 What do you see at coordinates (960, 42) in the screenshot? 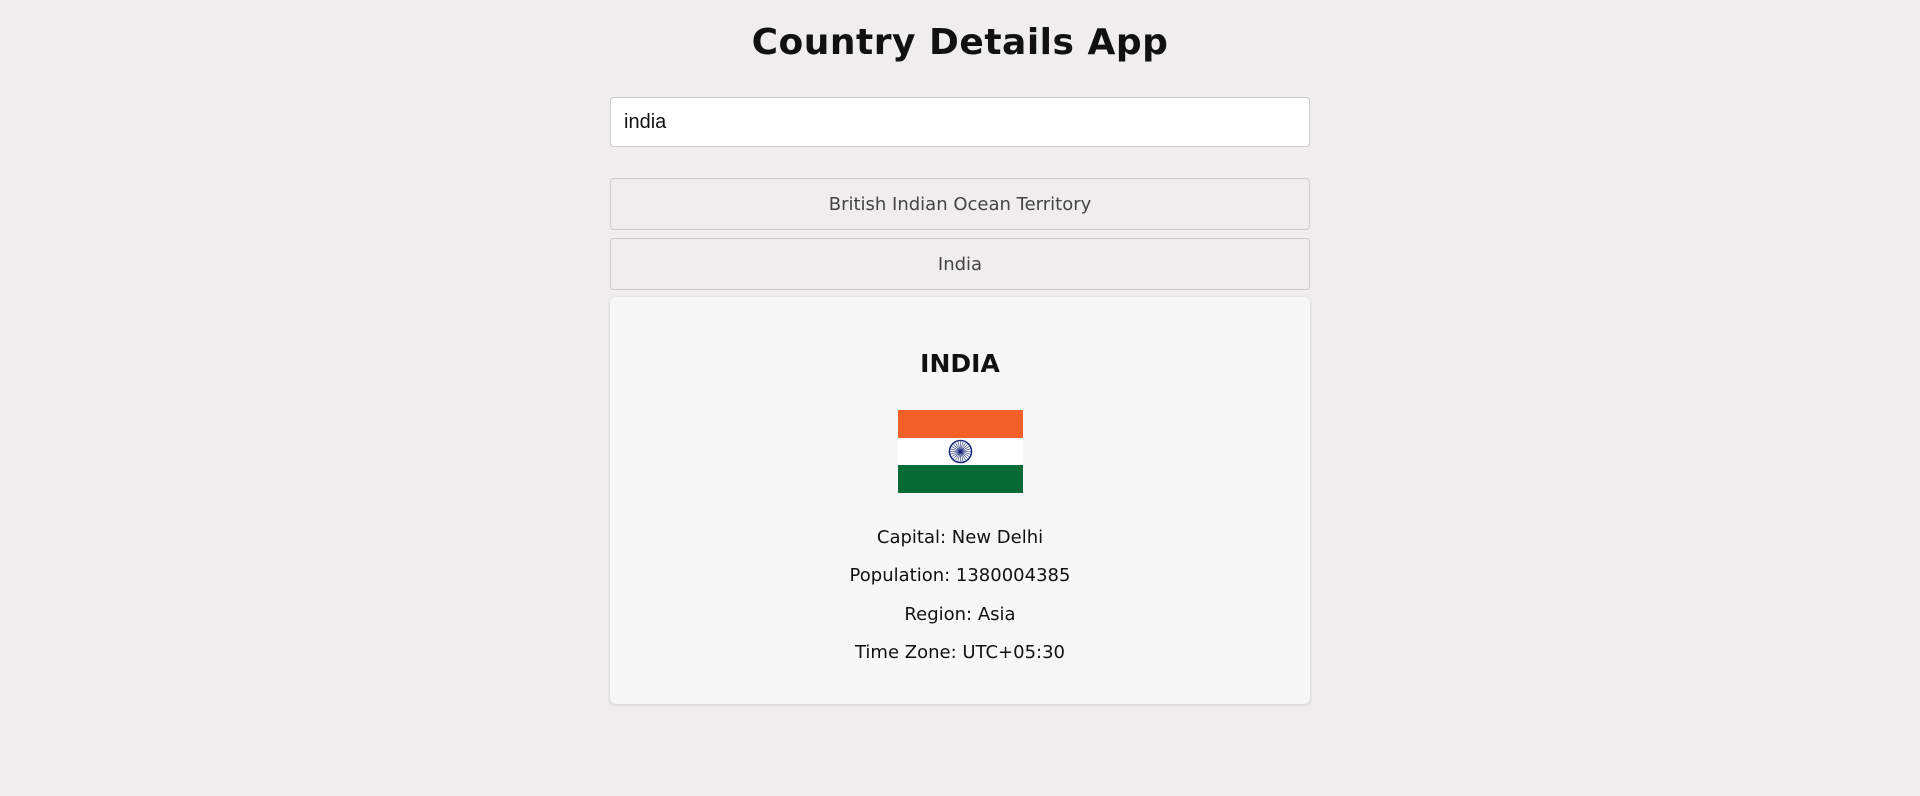
I see `page-title: Country Details App` at bounding box center [960, 42].